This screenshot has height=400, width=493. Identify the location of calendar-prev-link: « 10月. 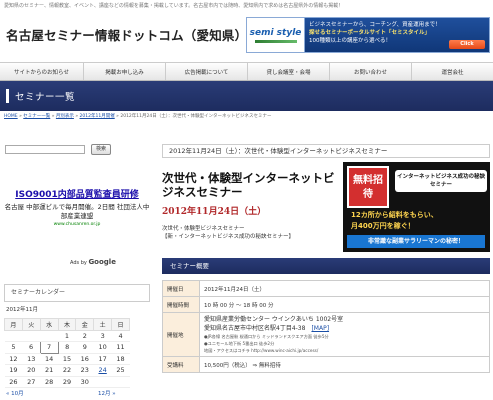
(15, 393).